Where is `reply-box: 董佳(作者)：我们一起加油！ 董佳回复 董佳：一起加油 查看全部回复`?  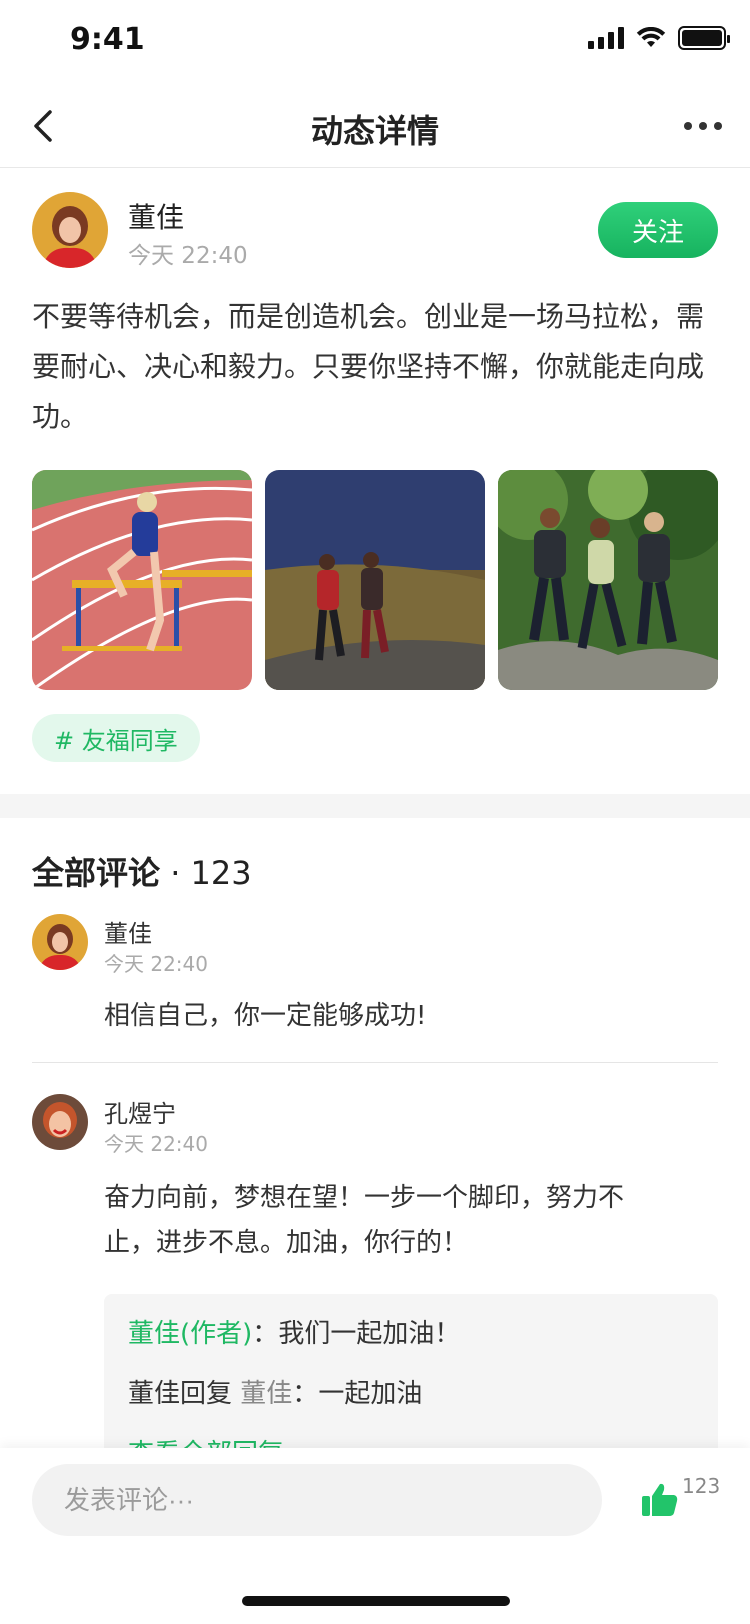 reply-box: 董佳(作者)：我们一起加油！ 董佳回复 董佳：一起加油 查看全部回复 is located at coordinates (411, 1381).